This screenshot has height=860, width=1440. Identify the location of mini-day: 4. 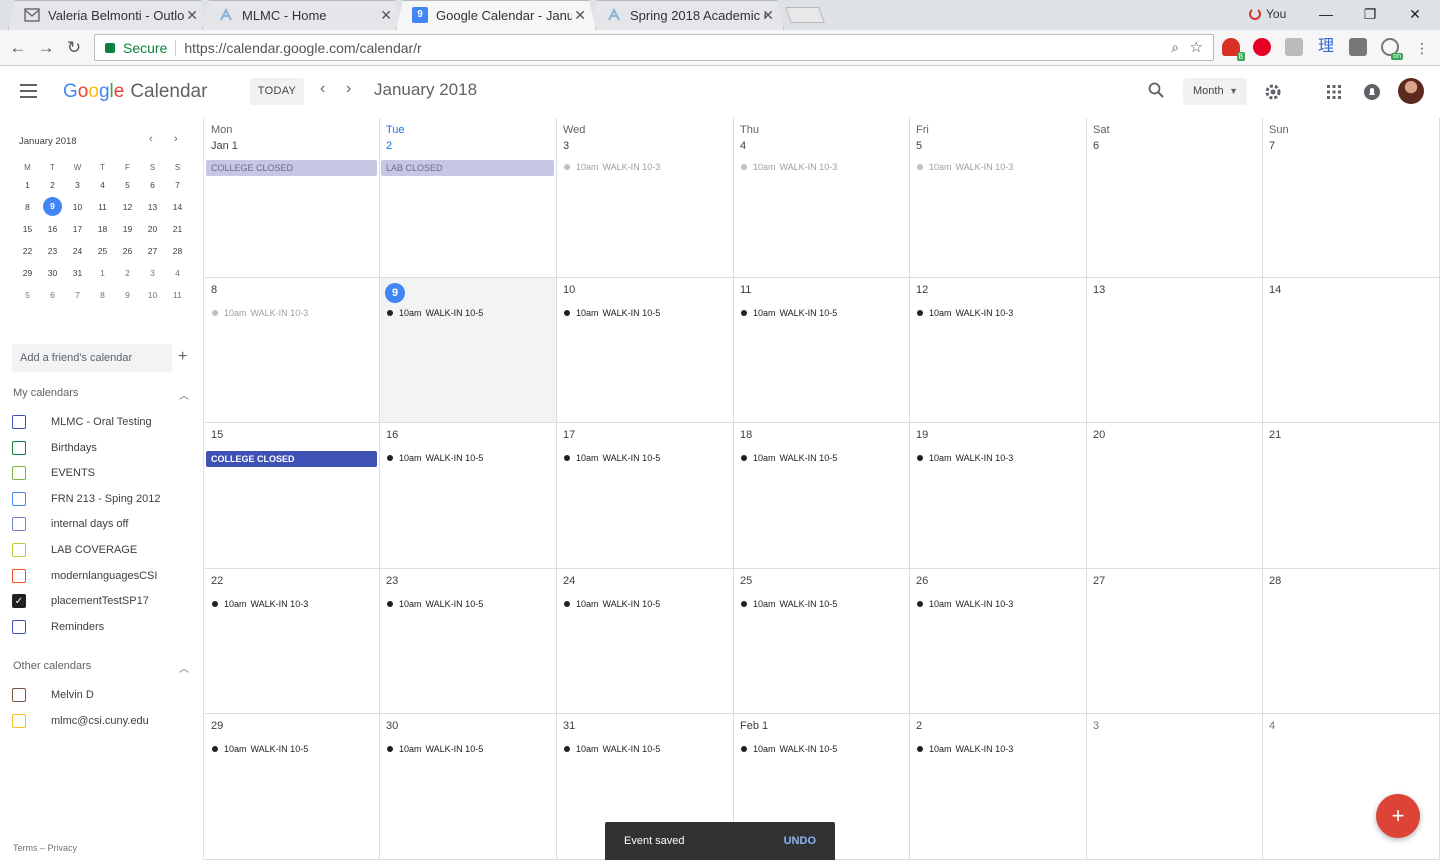
(102, 185).